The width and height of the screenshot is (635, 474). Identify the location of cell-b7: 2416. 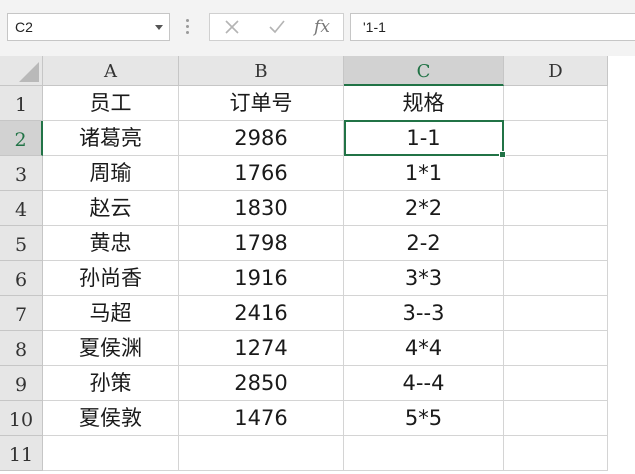
(261, 313).